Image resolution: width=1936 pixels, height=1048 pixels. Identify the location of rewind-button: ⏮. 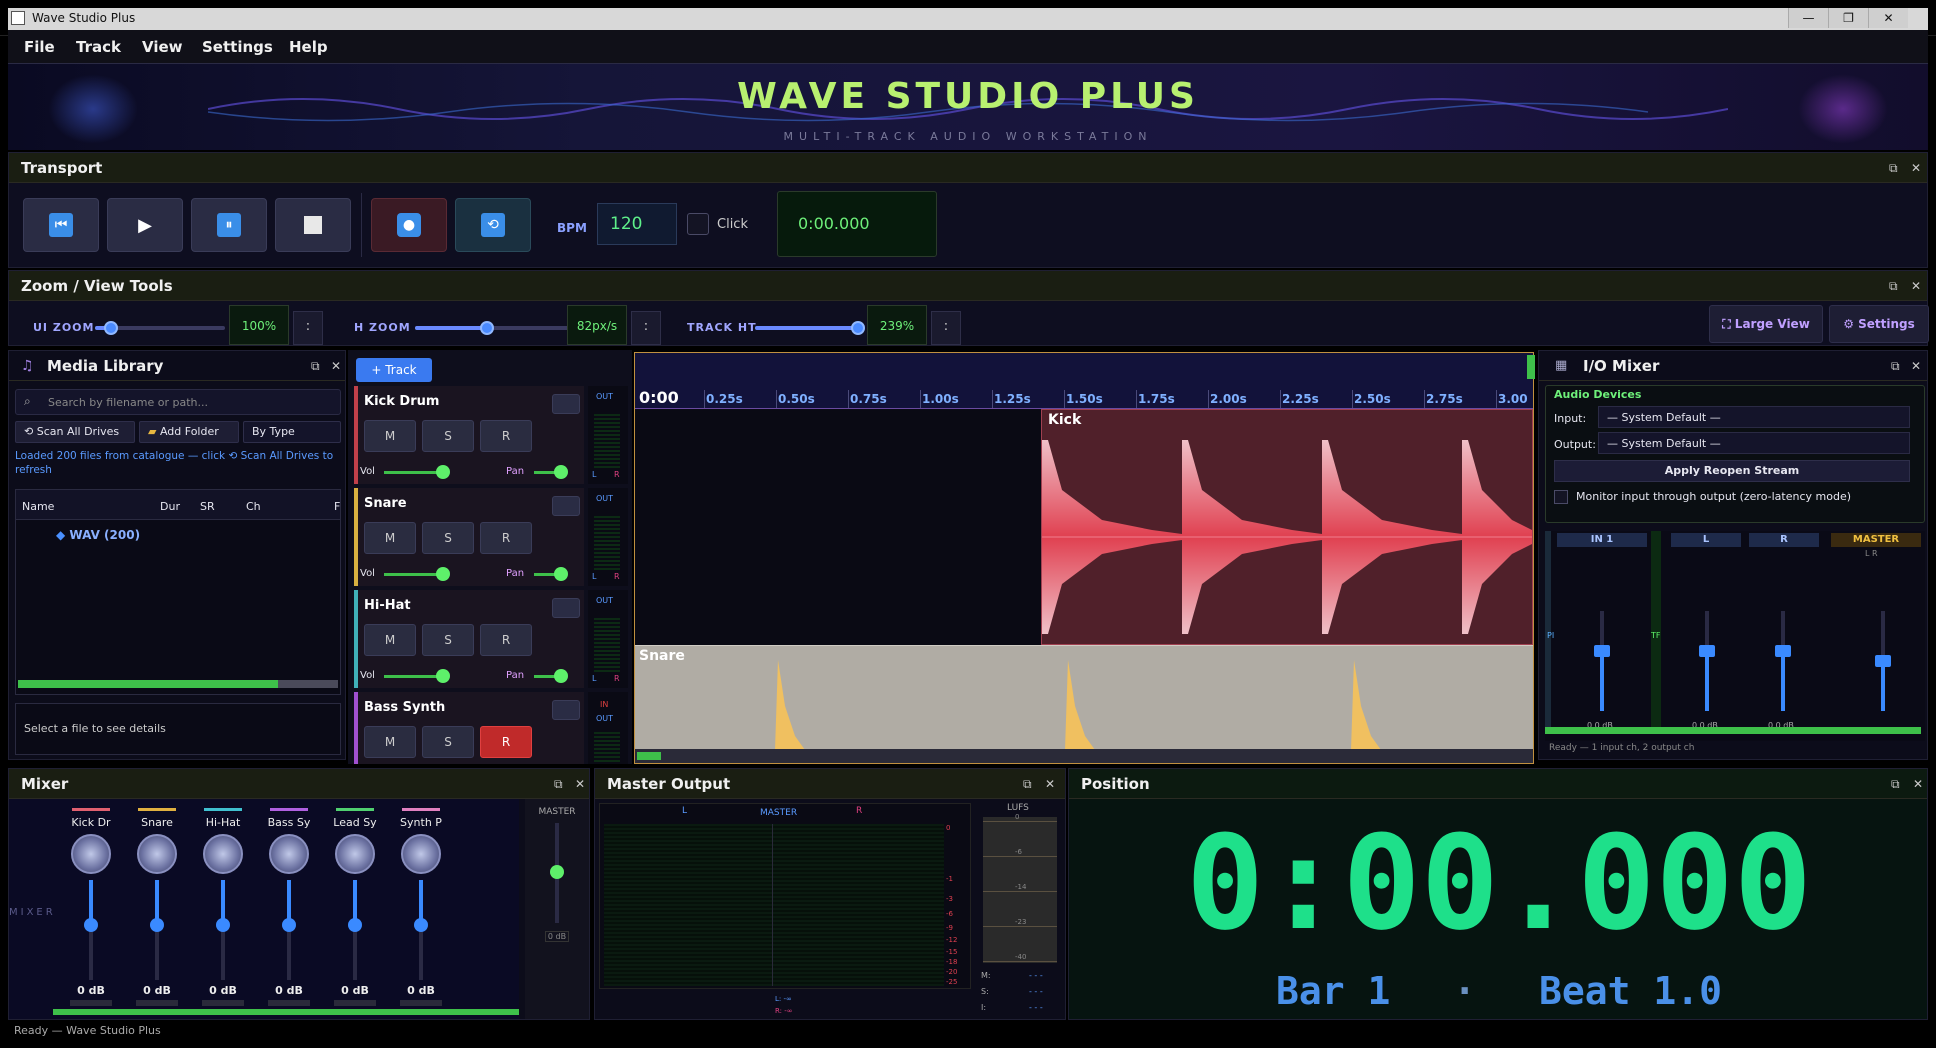
(61, 225).